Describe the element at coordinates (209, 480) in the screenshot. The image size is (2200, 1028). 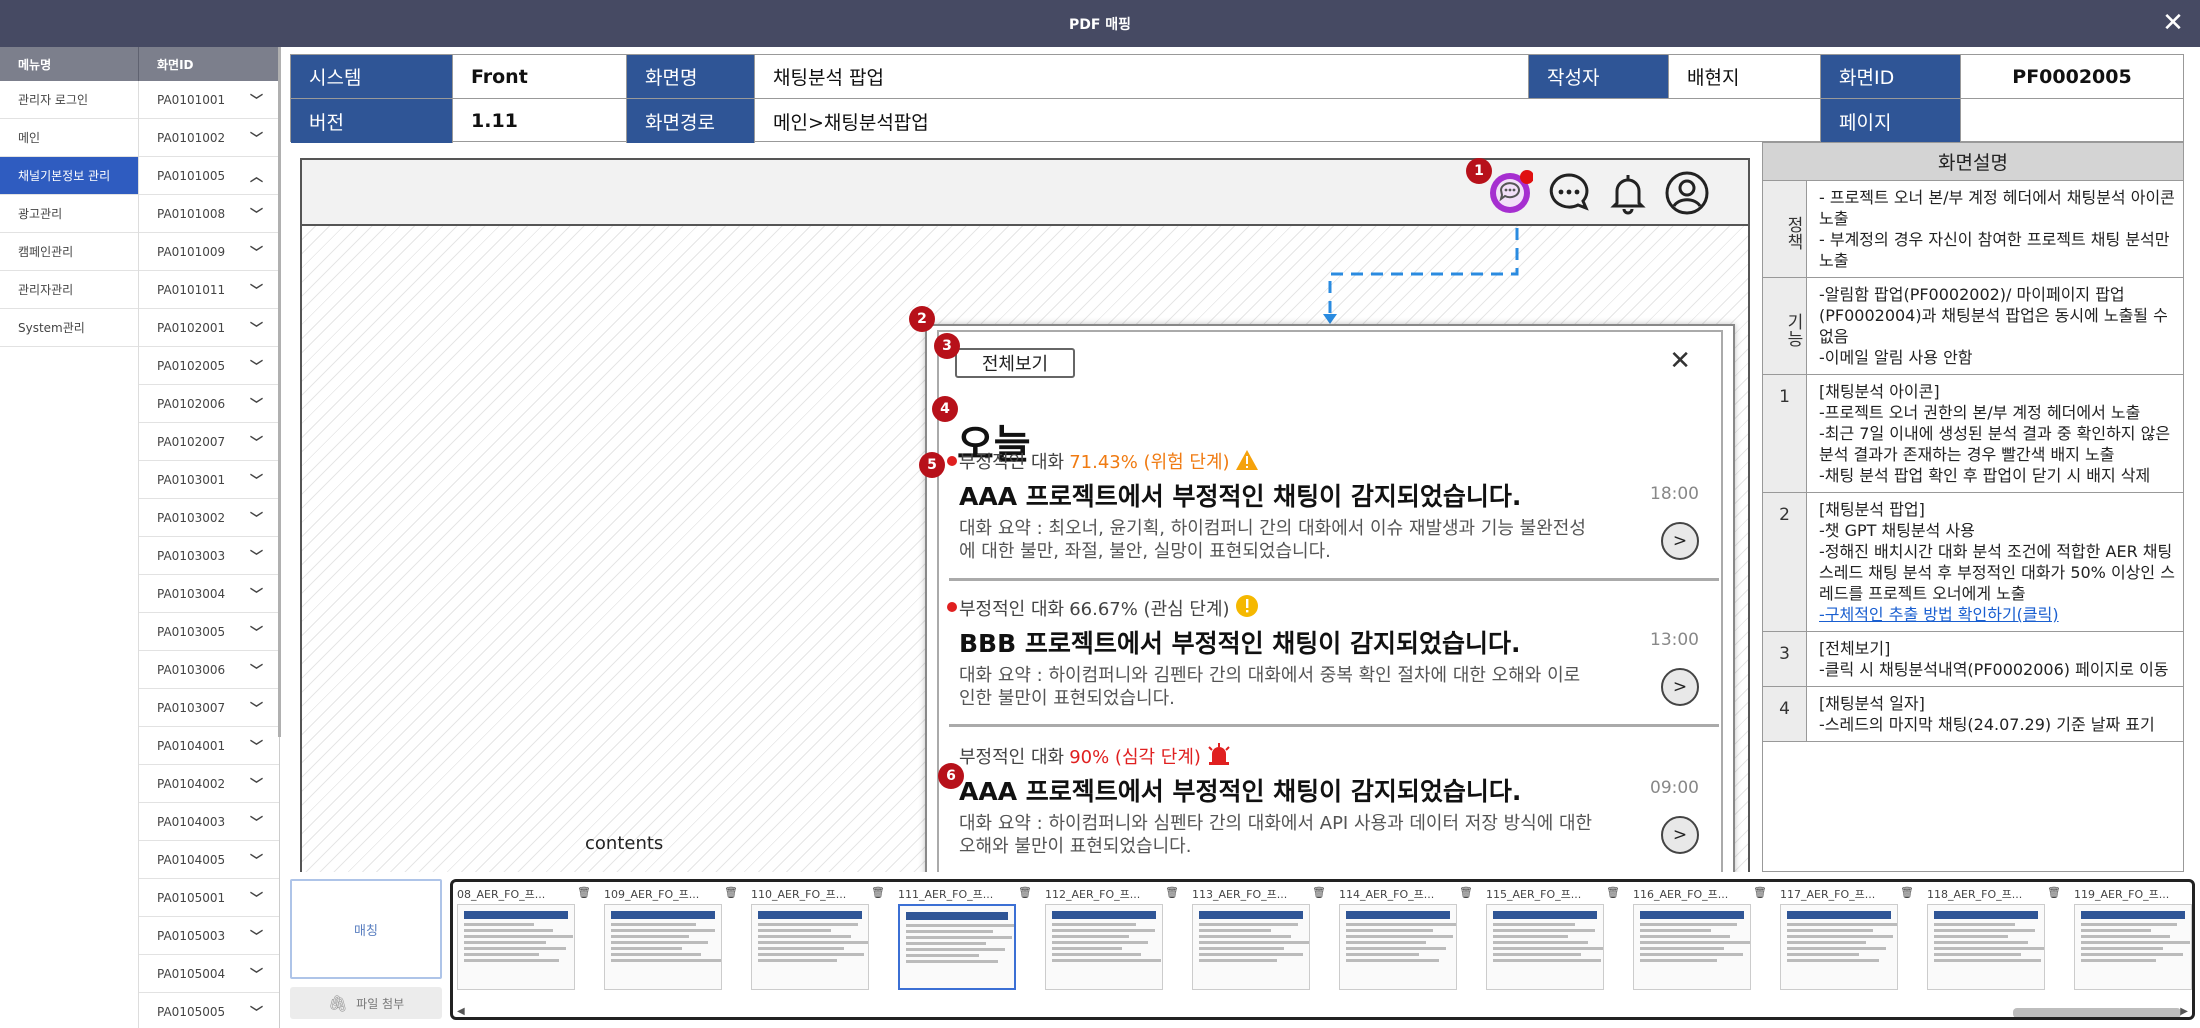
I see `screen-id-item: PA0103001 ﹀` at that location.